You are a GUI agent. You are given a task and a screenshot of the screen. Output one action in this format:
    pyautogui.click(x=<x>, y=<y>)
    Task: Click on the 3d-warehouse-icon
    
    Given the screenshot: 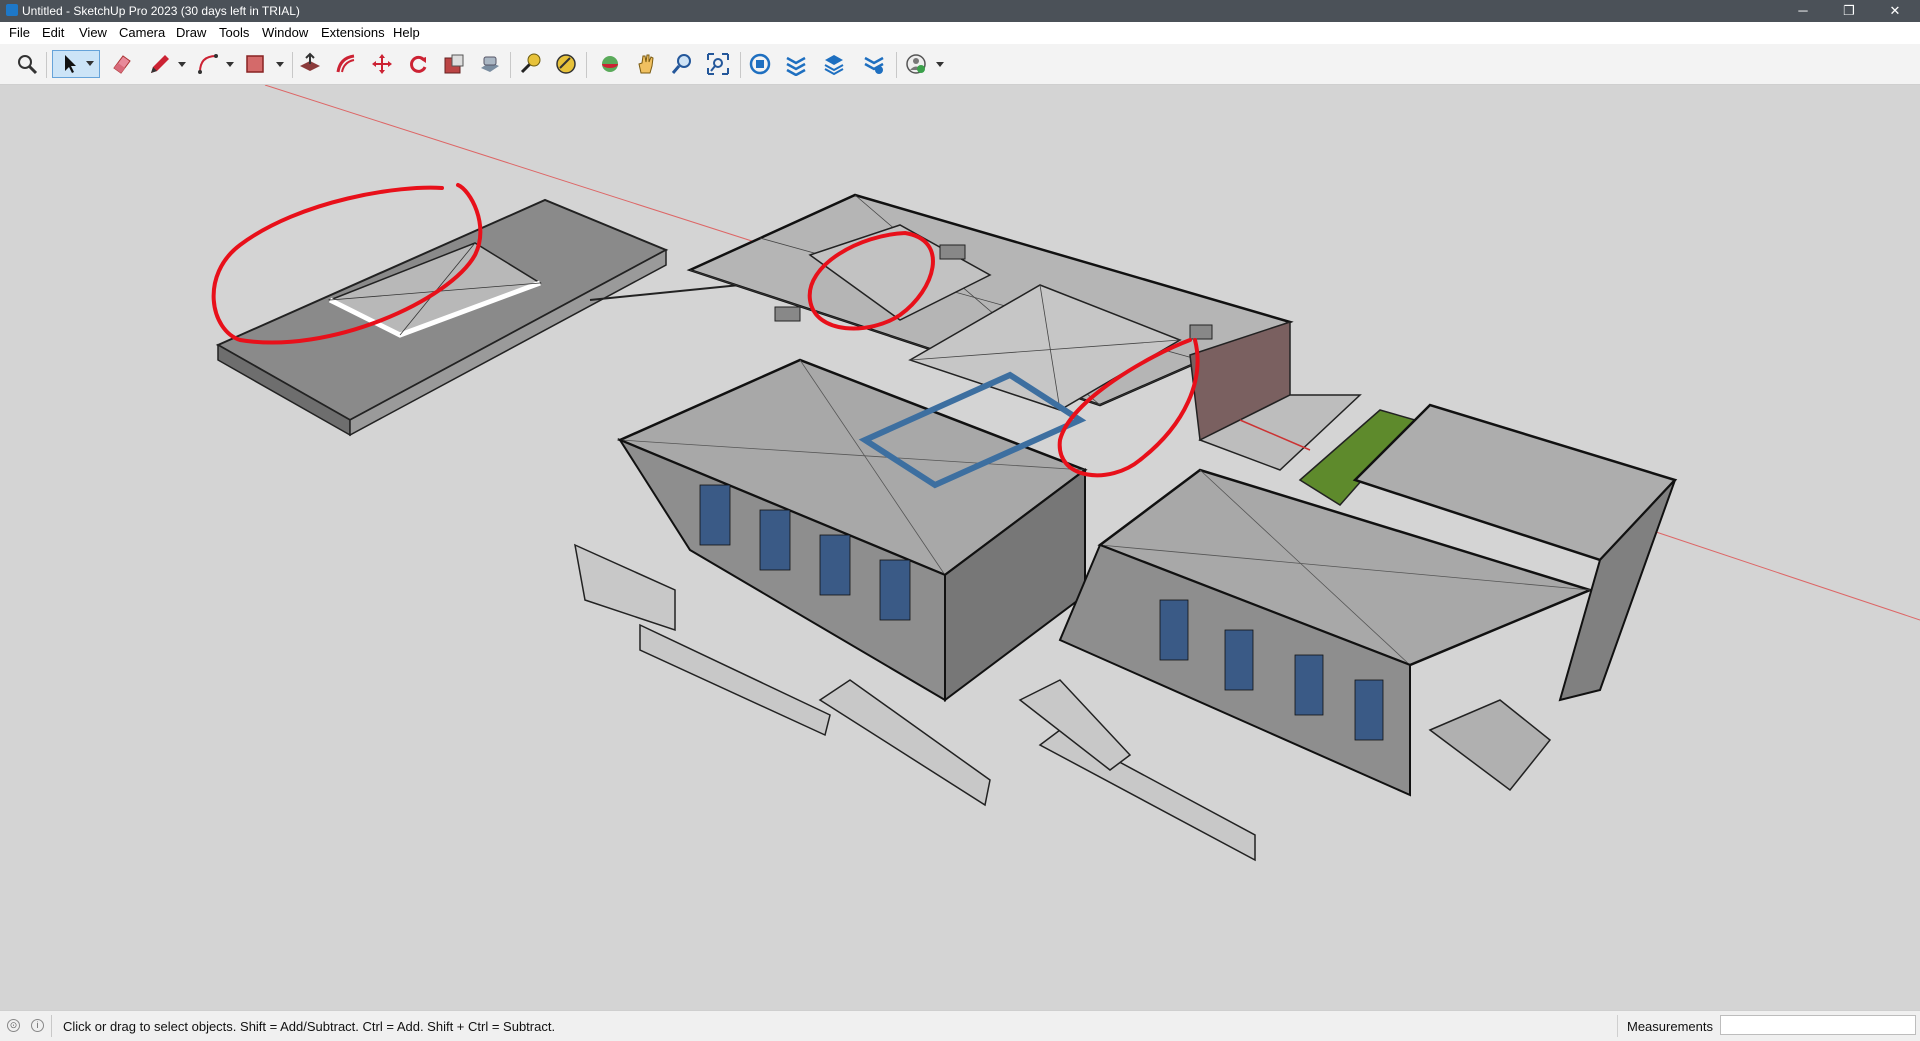 What is the action you would take?
    pyautogui.click(x=760, y=64)
    